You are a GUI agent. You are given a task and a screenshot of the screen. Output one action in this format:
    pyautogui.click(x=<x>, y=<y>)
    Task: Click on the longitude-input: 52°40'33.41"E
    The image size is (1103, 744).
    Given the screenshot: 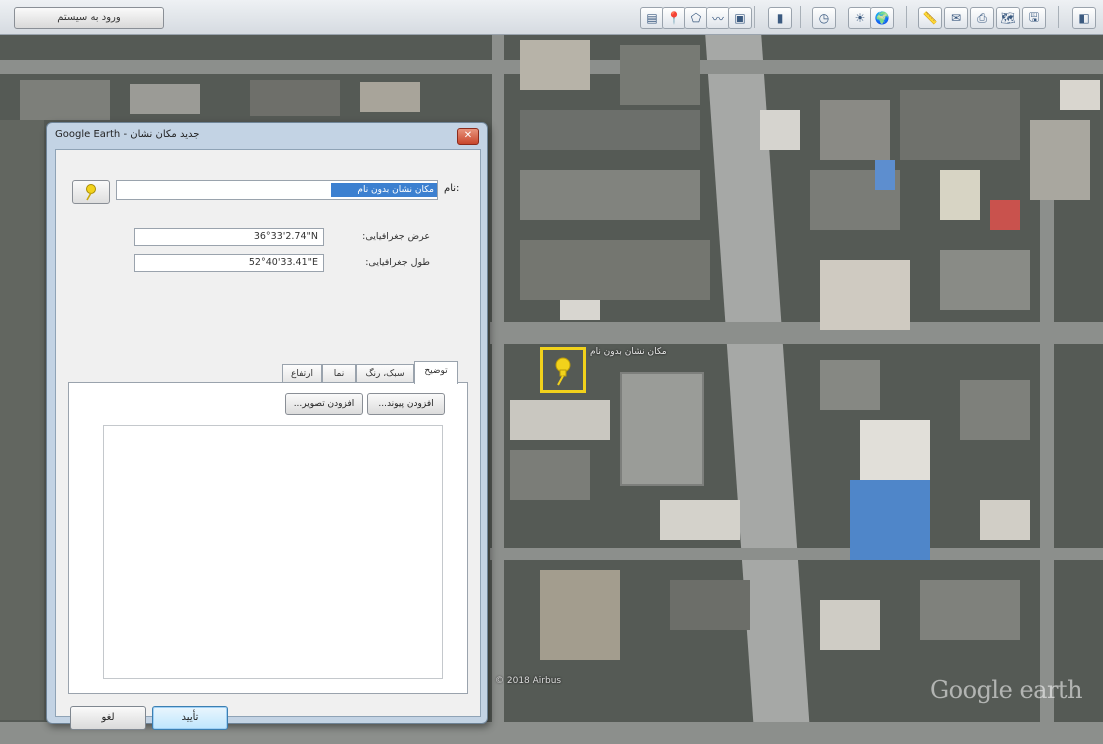 What is the action you would take?
    pyautogui.click(x=229, y=263)
    